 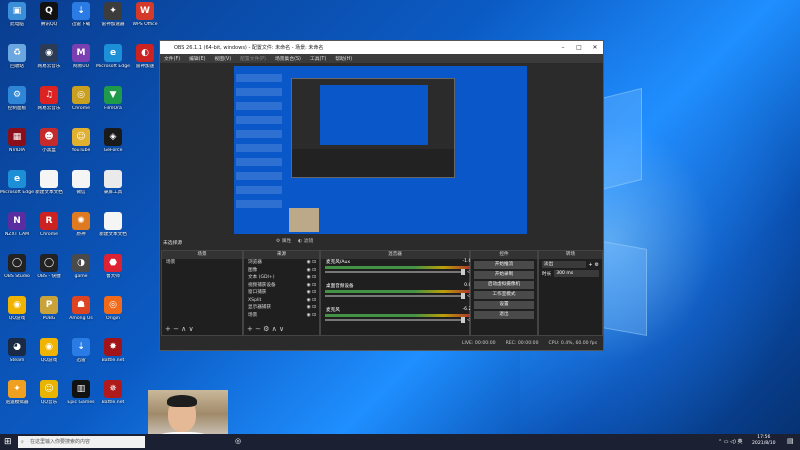 I want to click on source-item: 浏览器 ◉ ⊡, so click(x=281, y=263).